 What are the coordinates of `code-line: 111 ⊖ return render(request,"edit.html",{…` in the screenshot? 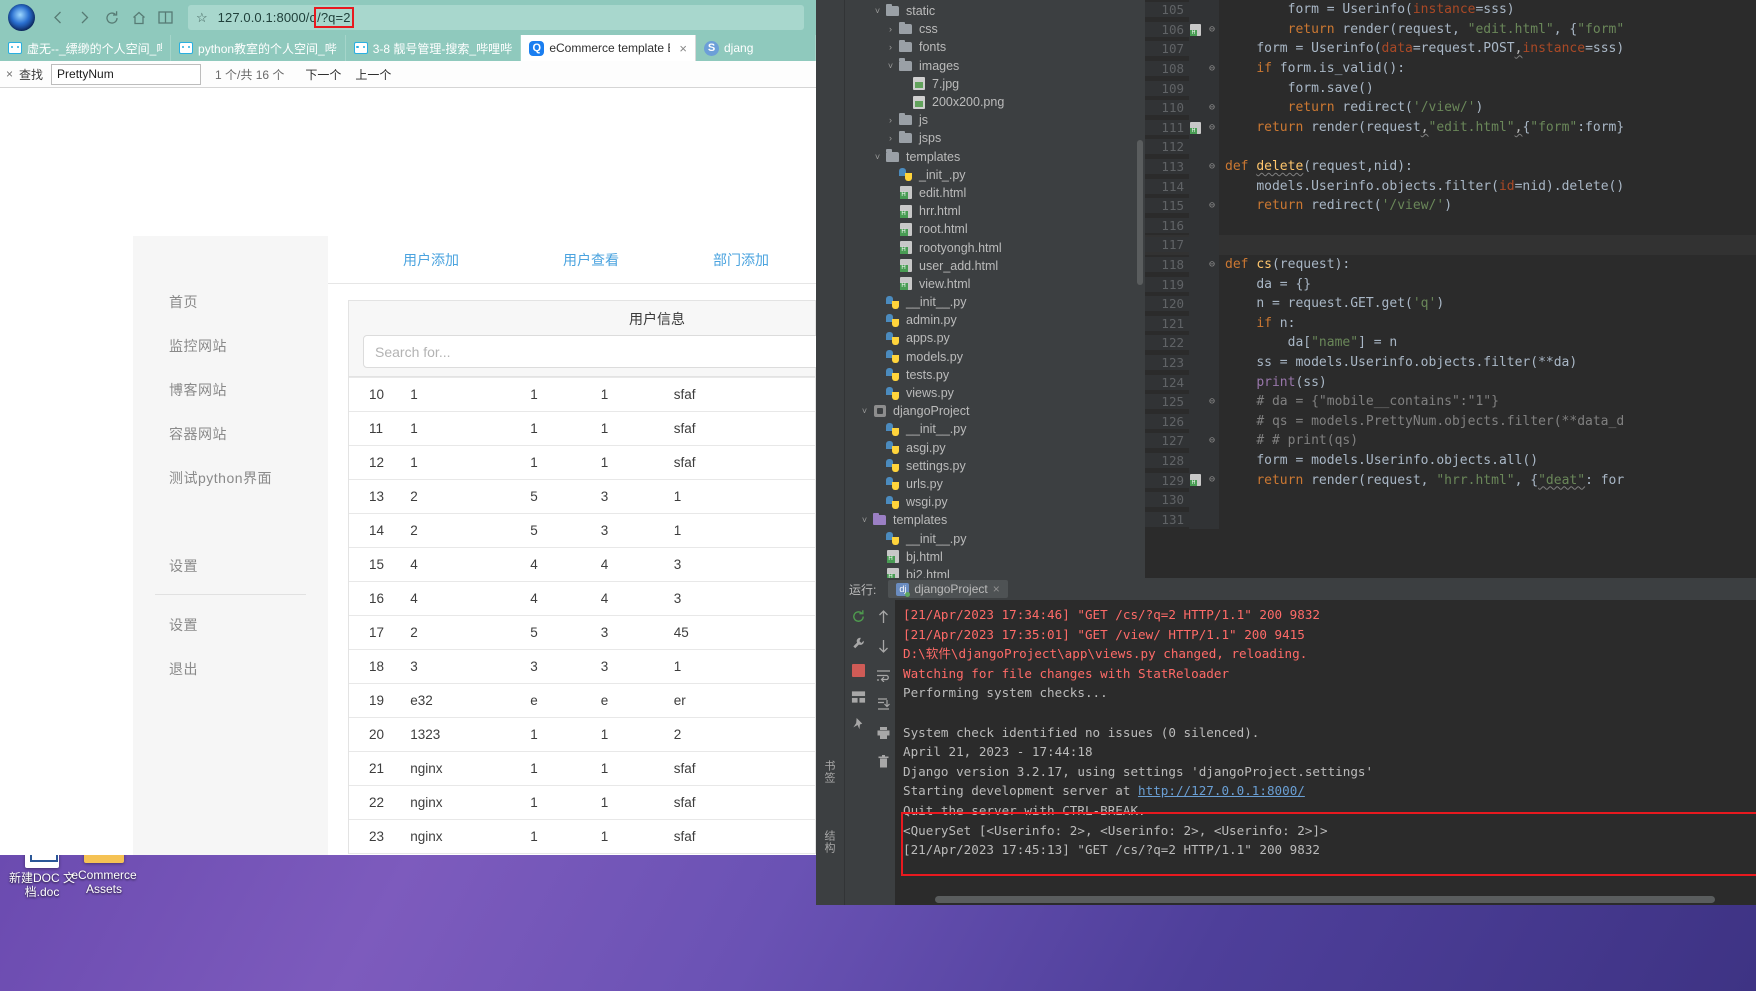 It's located at (1450, 127).